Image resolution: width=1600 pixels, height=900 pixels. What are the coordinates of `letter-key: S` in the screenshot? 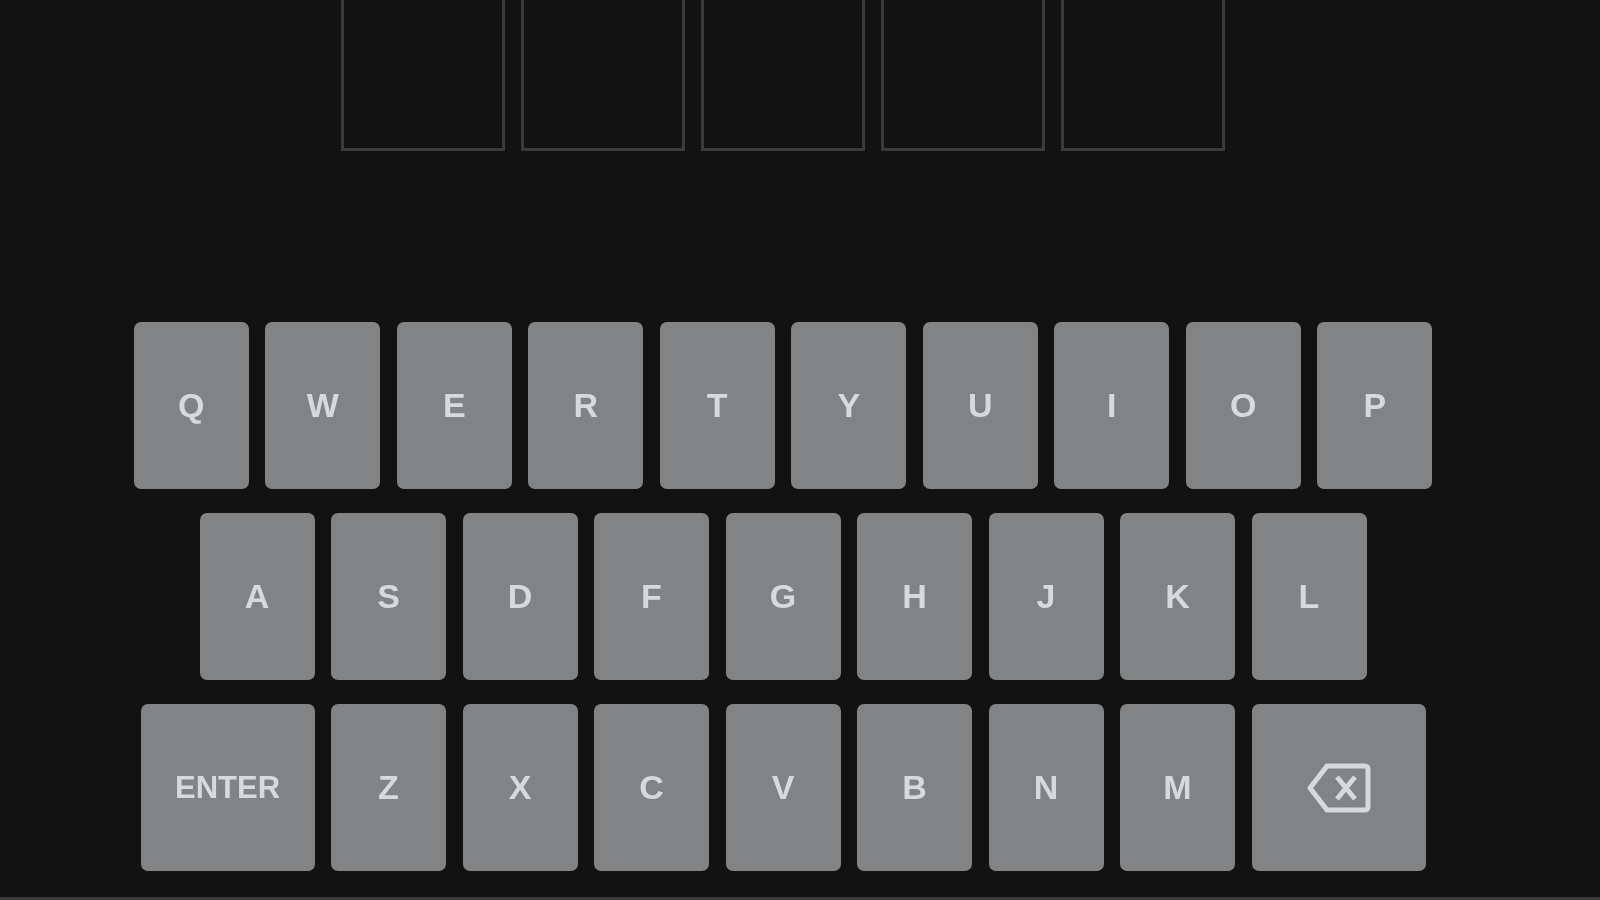 It's located at (388, 596).